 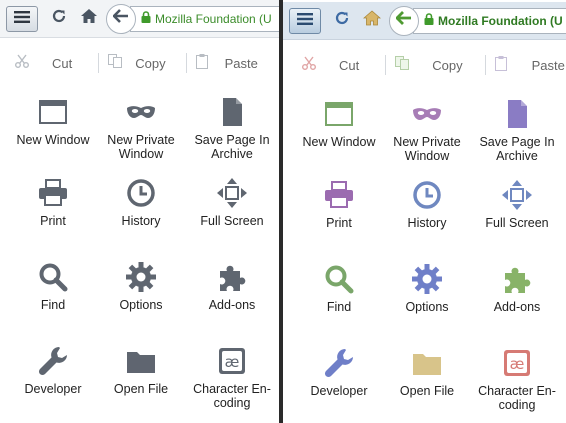 I want to click on menu-item-label: New Window, so click(x=339, y=142).